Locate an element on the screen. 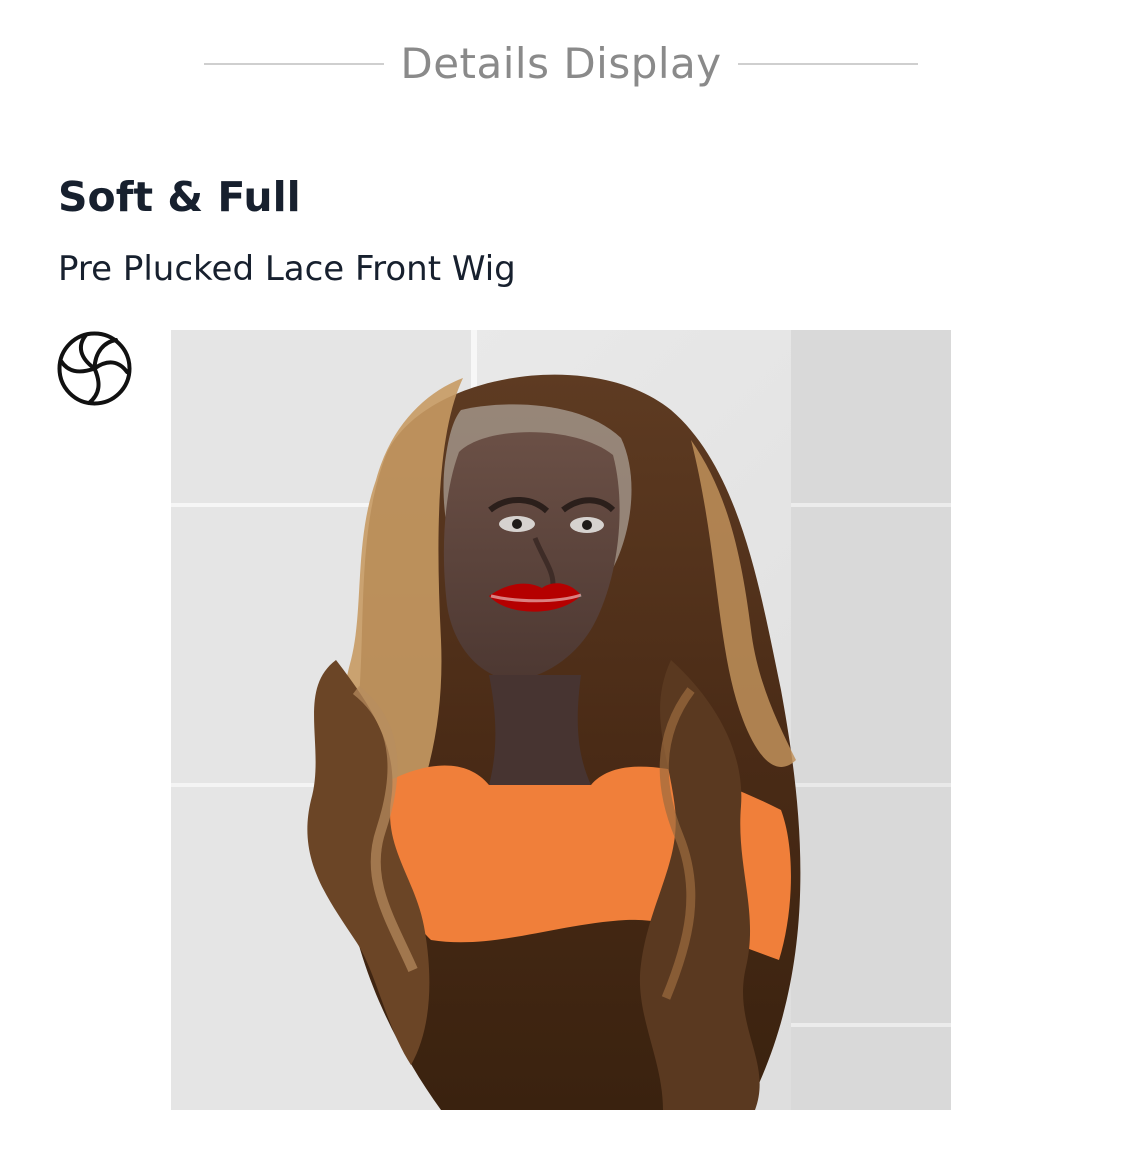 This screenshot has width=1125, height=1151. aperture-icon is located at coordinates (94, 368).